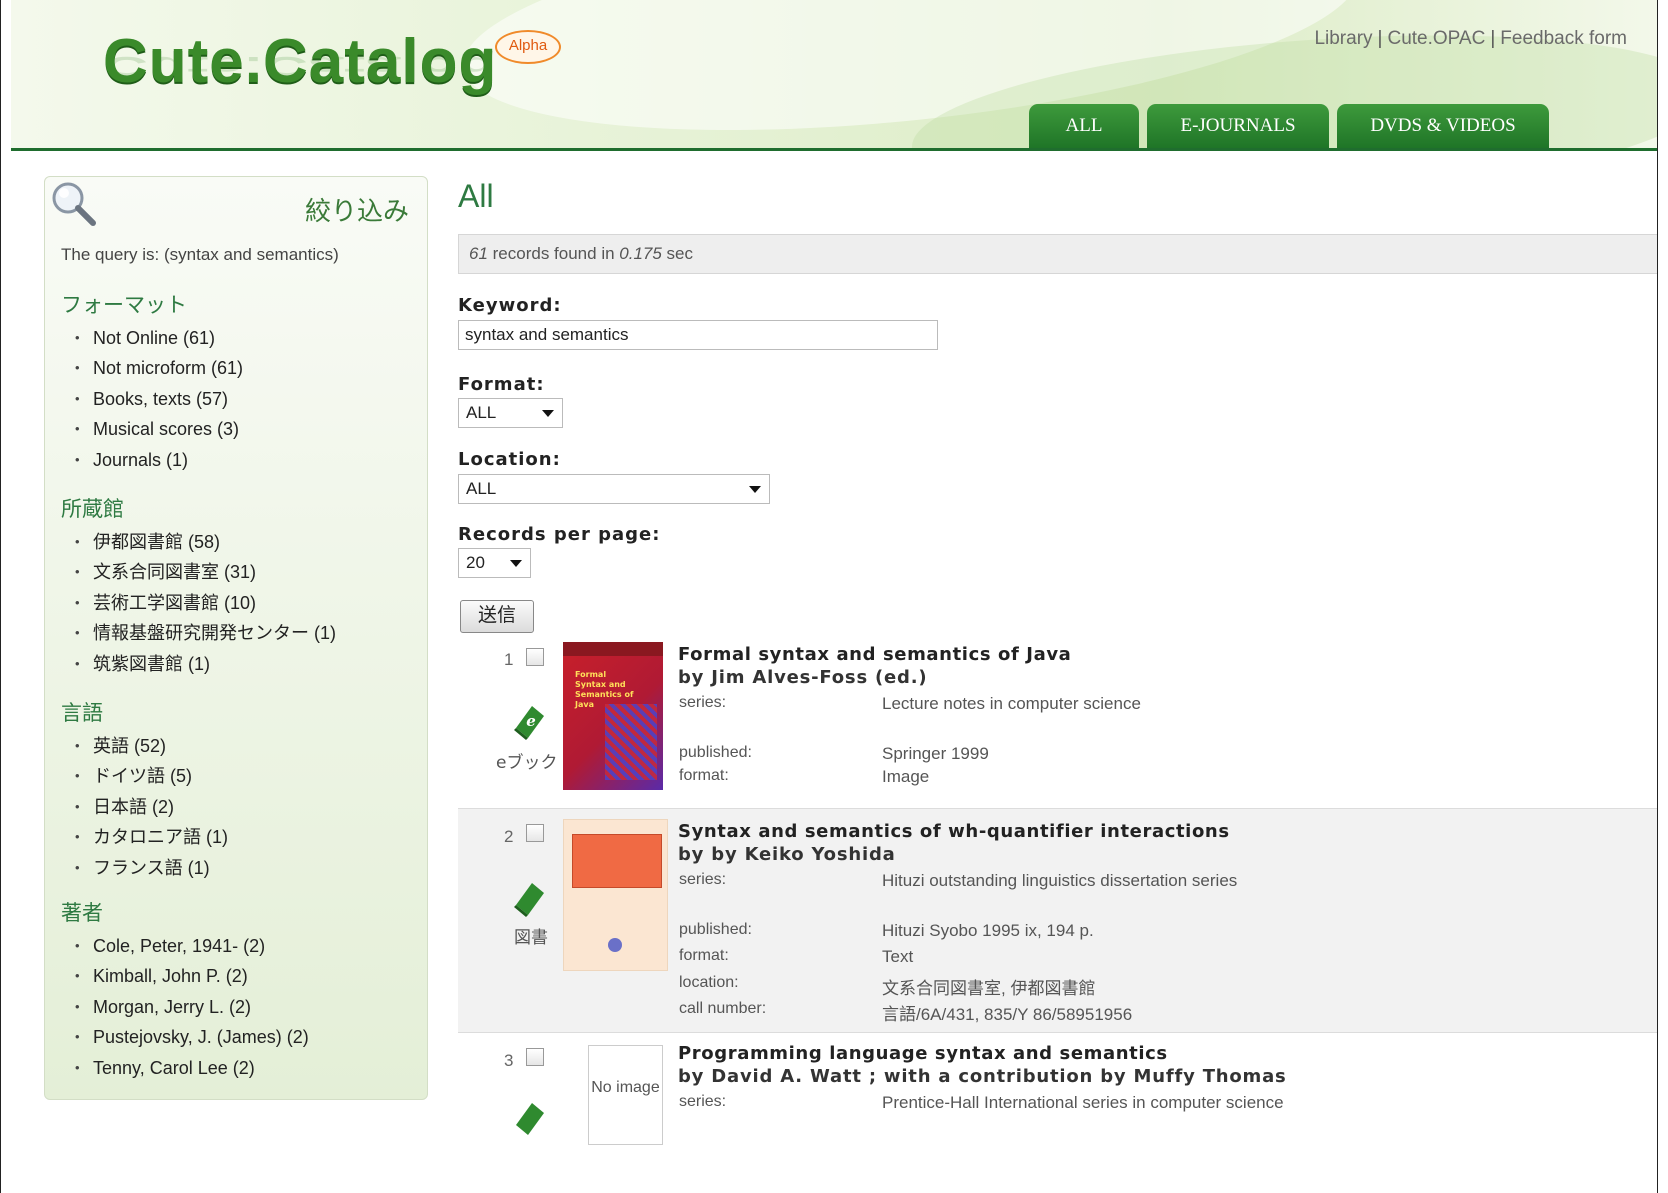 This screenshot has width=1668, height=1193. Describe the element at coordinates (151, 776) in the screenshot. I see `facet-item: ドイツ語 (5)` at that location.